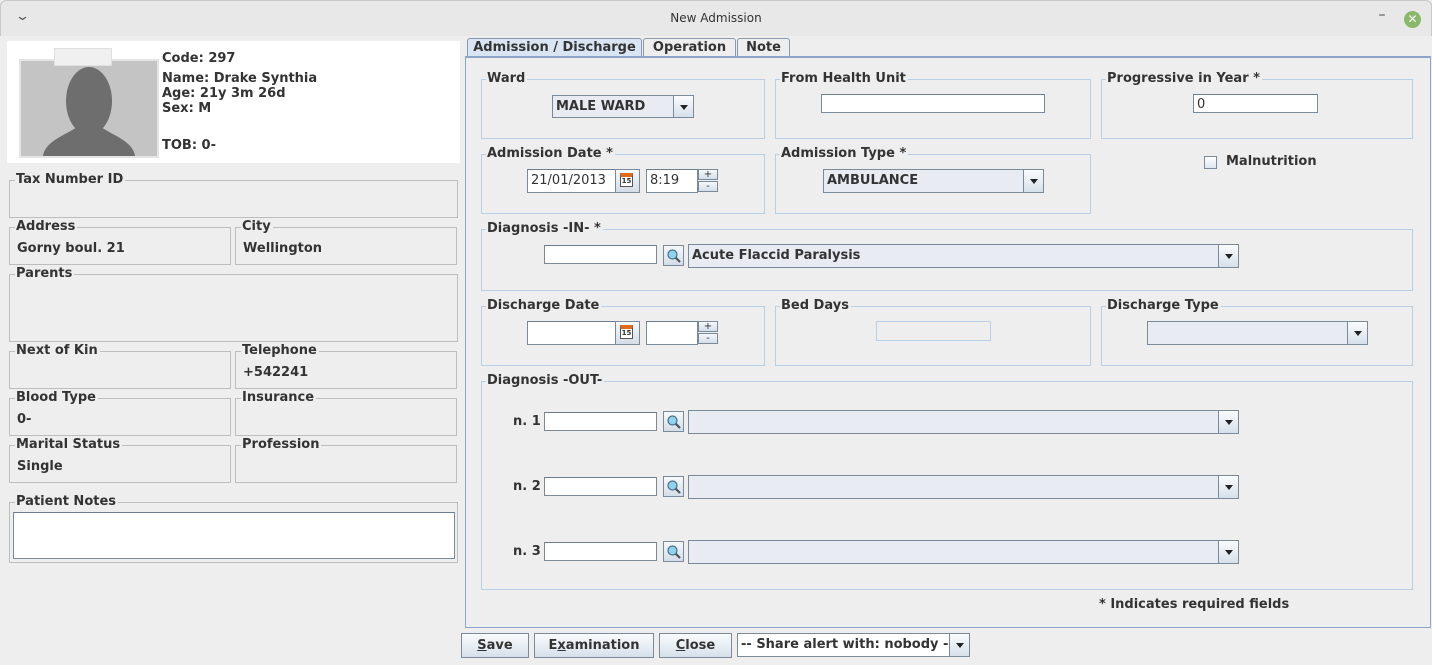  Describe the element at coordinates (1163, 306) in the screenshot. I see `discharge-type-label: Discharge Type` at that location.